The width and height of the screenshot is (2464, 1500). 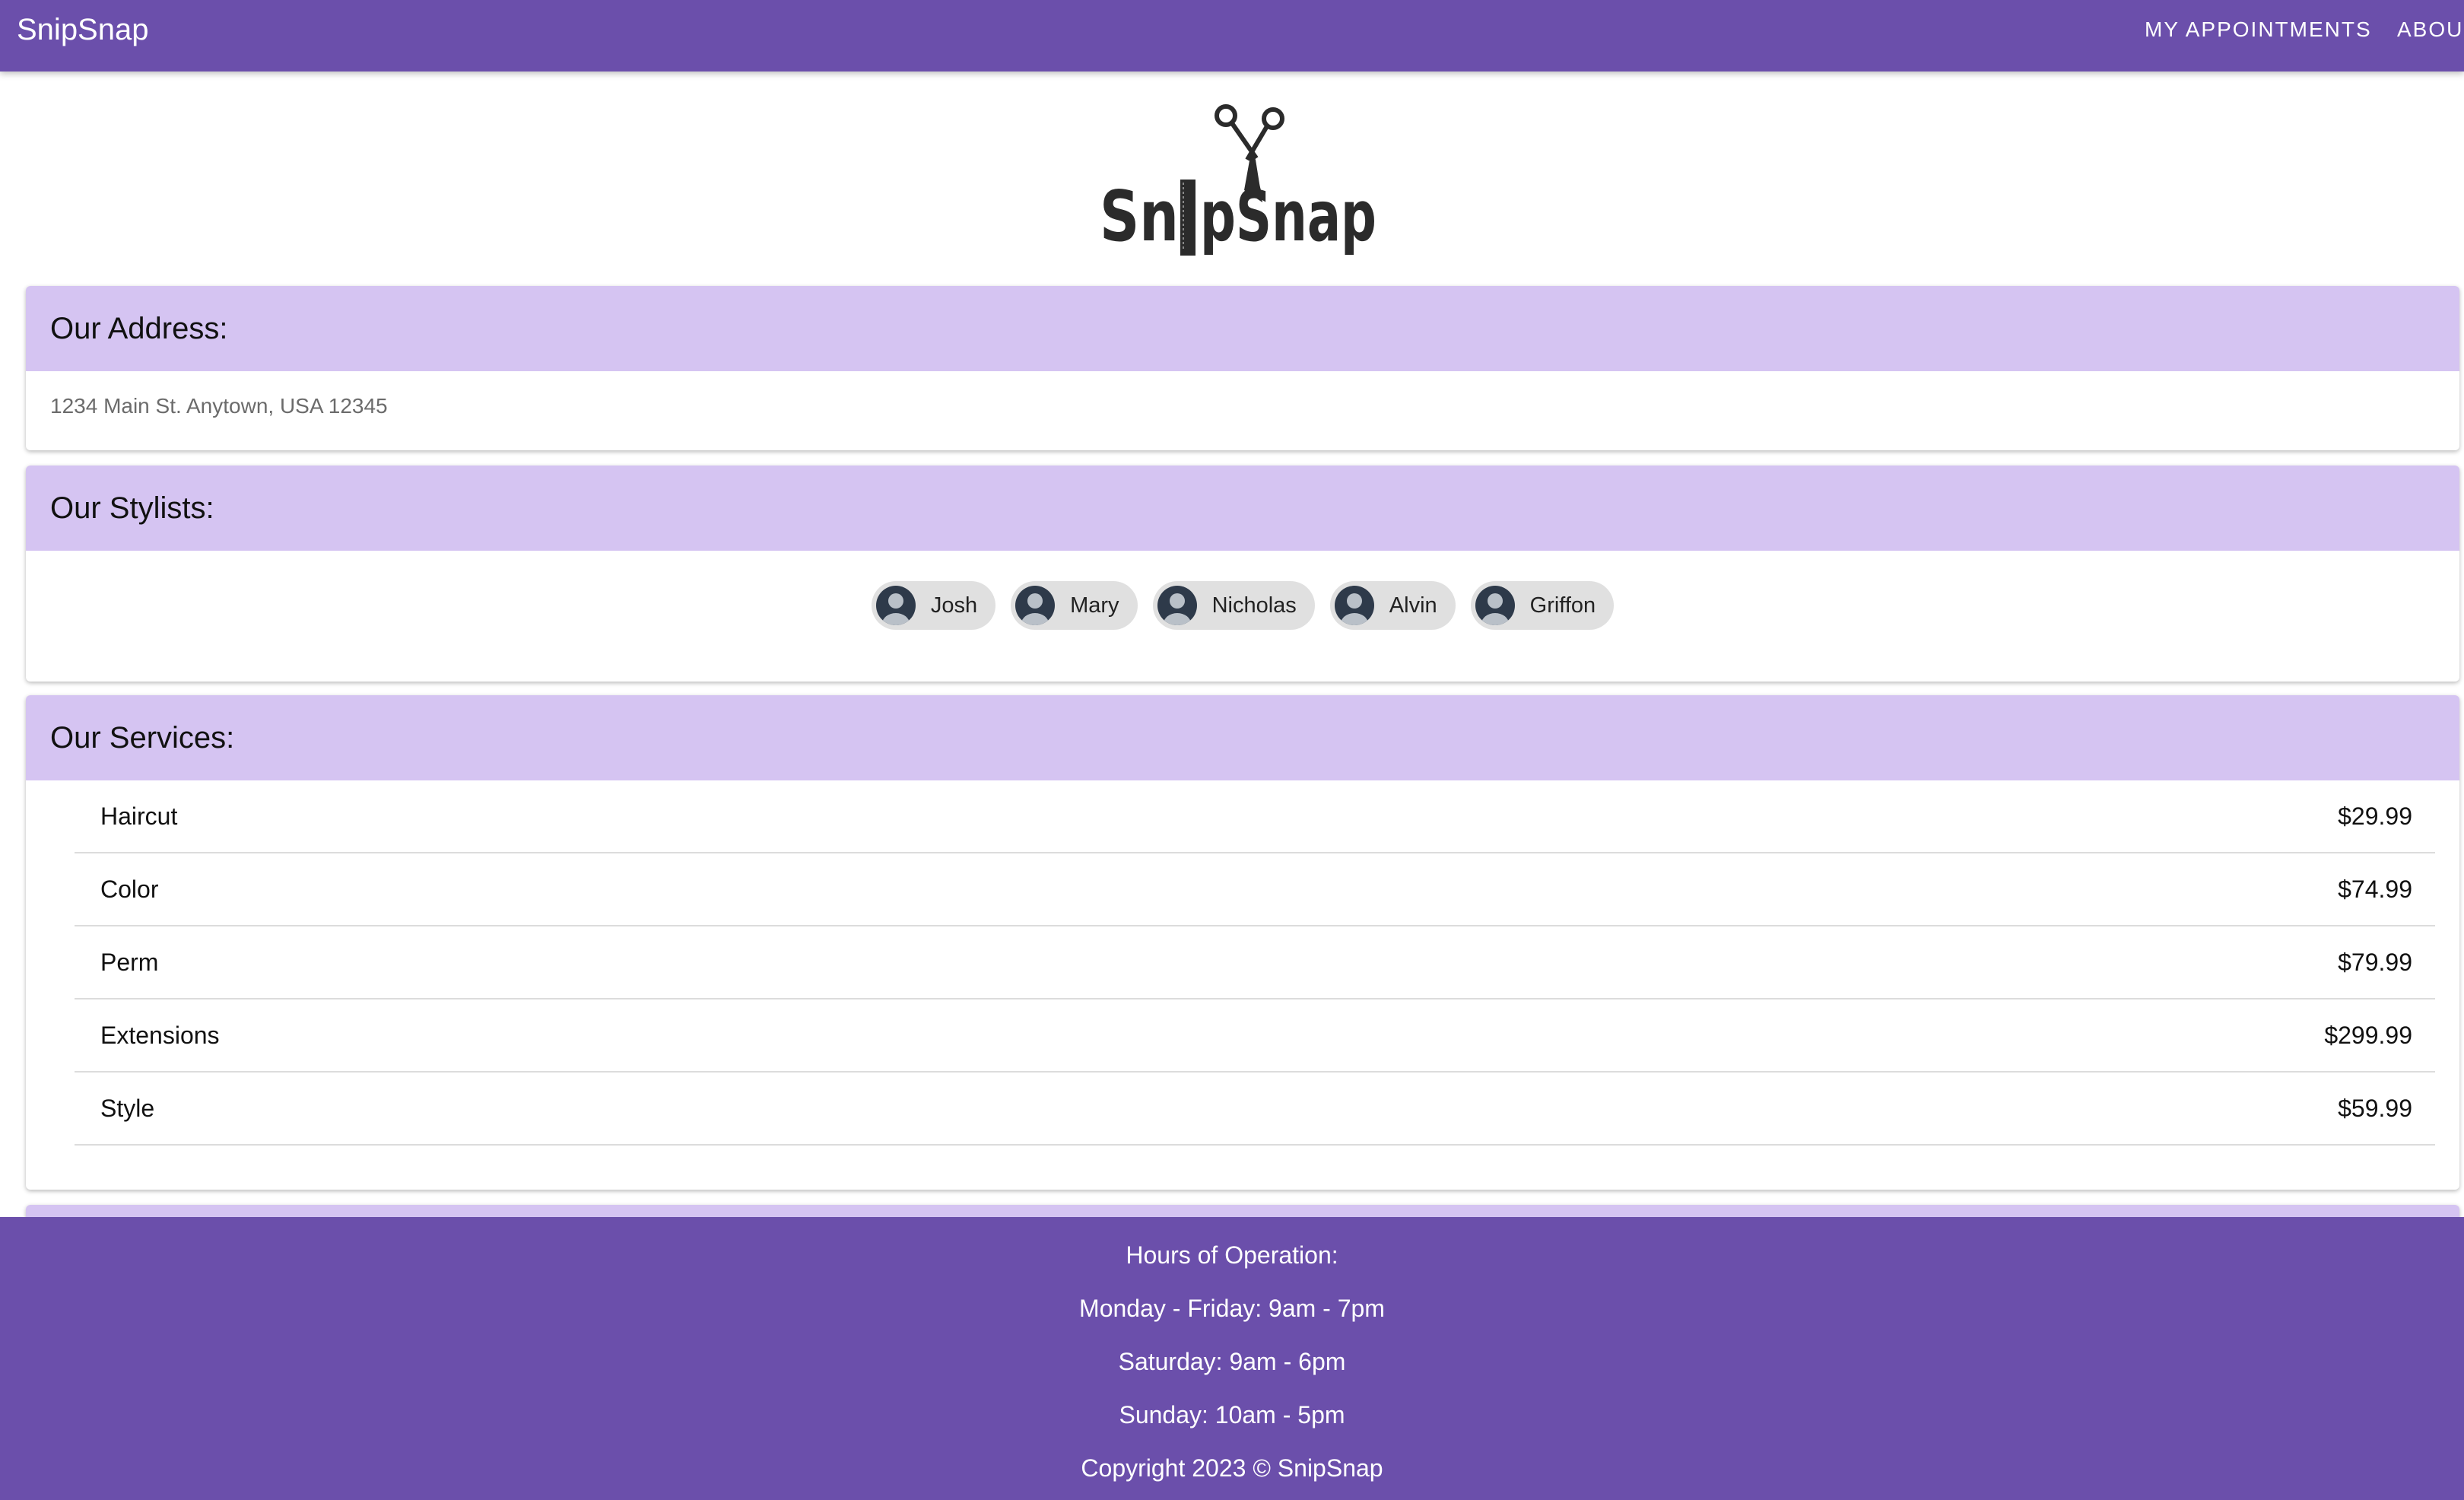 What do you see at coordinates (954, 605) in the screenshot?
I see `stylist-name: Josh` at bounding box center [954, 605].